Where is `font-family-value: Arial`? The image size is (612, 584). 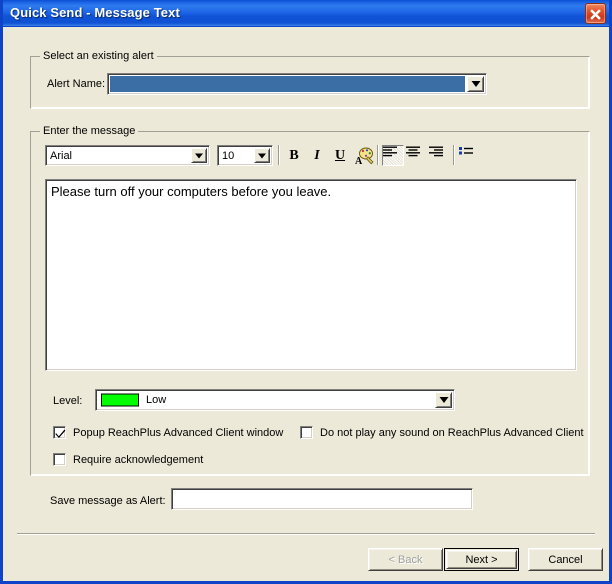 font-family-value: Arial is located at coordinates (61, 155).